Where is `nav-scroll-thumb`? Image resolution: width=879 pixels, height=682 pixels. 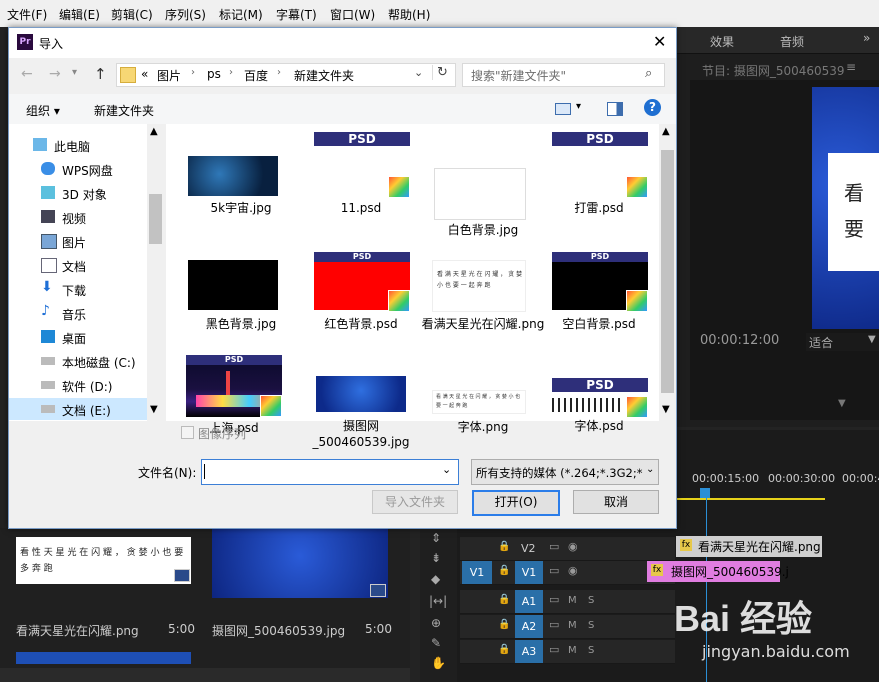
nav-scroll-thumb is located at coordinates (155, 219).